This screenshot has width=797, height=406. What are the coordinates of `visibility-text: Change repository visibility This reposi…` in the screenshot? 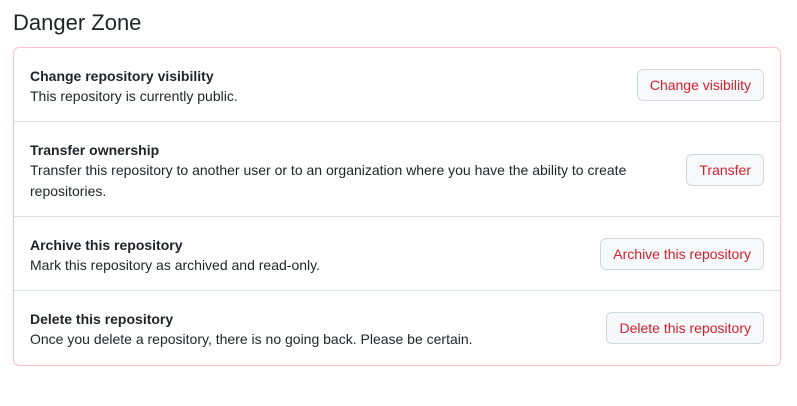 It's located at (134, 86).